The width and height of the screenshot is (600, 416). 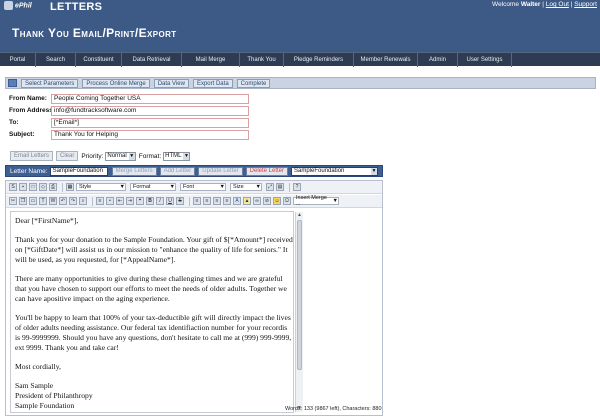 I want to click on find-icon: ⌕, so click(x=83, y=201).